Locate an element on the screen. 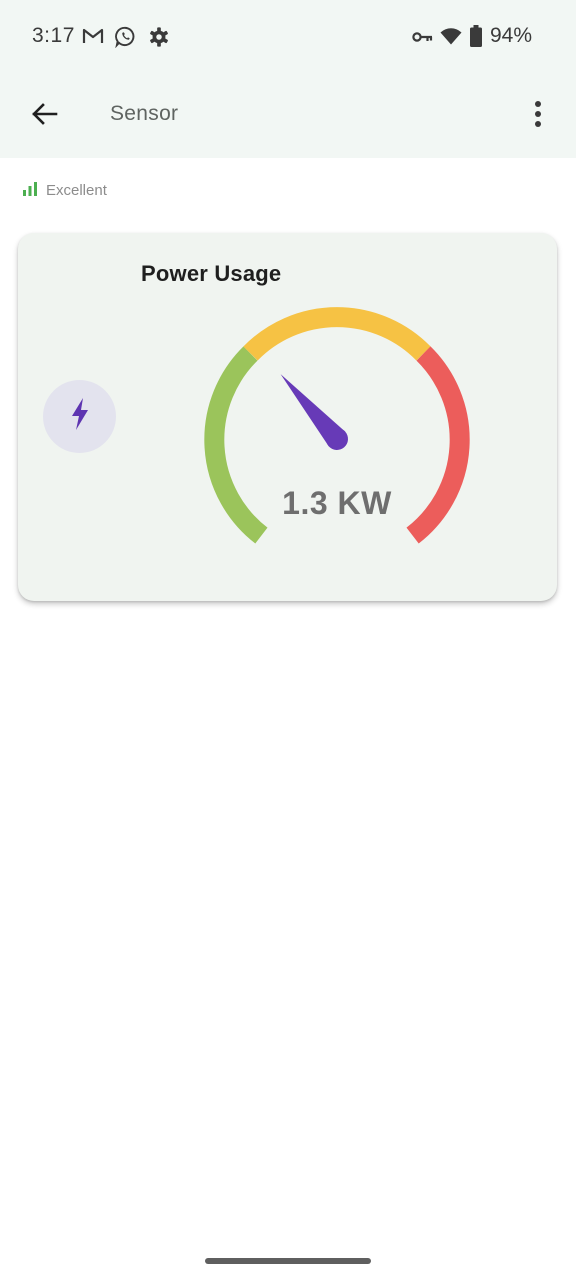 The image size is (576, 1280). battery-percentage: 94% is located at coordinates (510, 35).